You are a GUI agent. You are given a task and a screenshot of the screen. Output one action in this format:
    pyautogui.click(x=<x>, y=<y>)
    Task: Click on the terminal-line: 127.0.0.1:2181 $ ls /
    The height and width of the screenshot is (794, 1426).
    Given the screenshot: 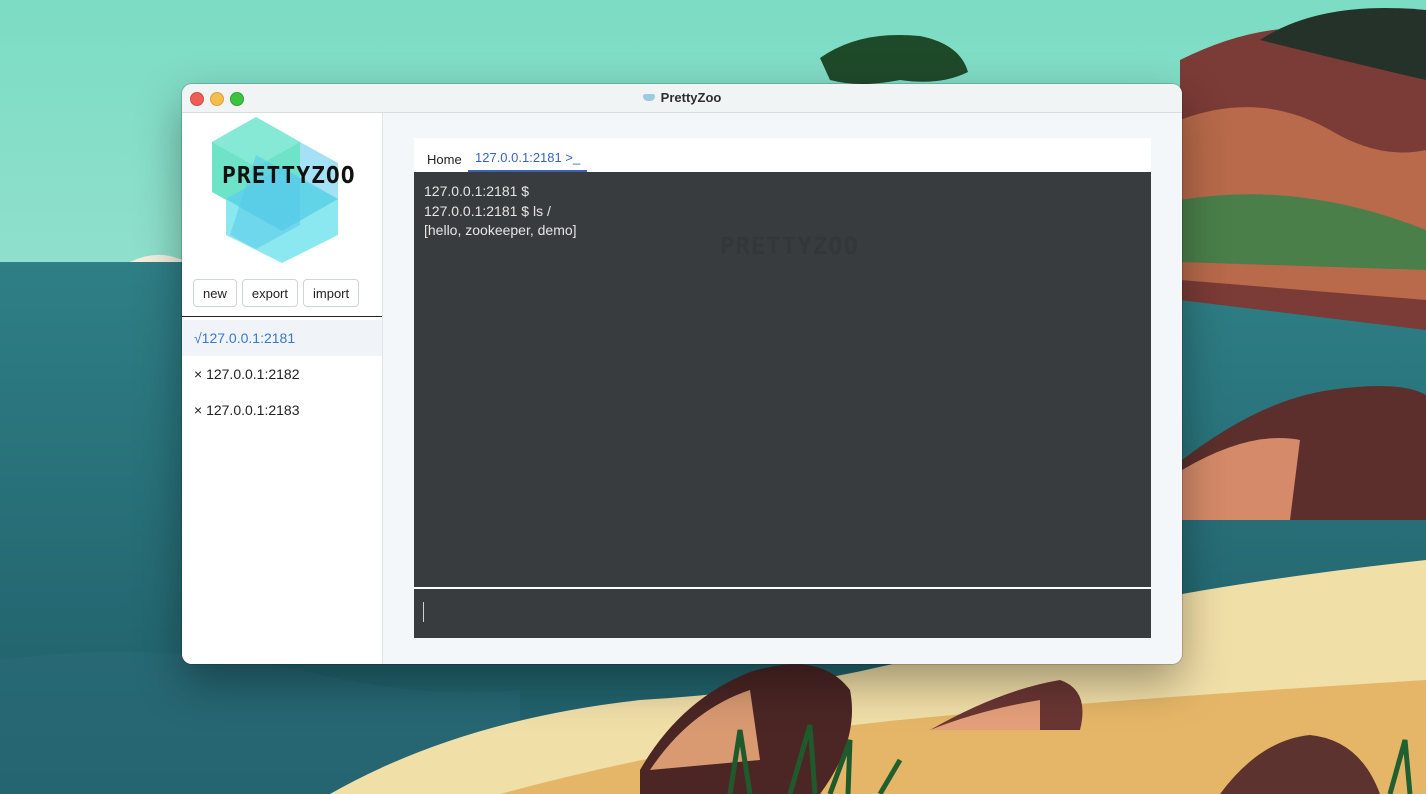 What is the action you would take?
    pyautogui.click(x=487, y=211)
    